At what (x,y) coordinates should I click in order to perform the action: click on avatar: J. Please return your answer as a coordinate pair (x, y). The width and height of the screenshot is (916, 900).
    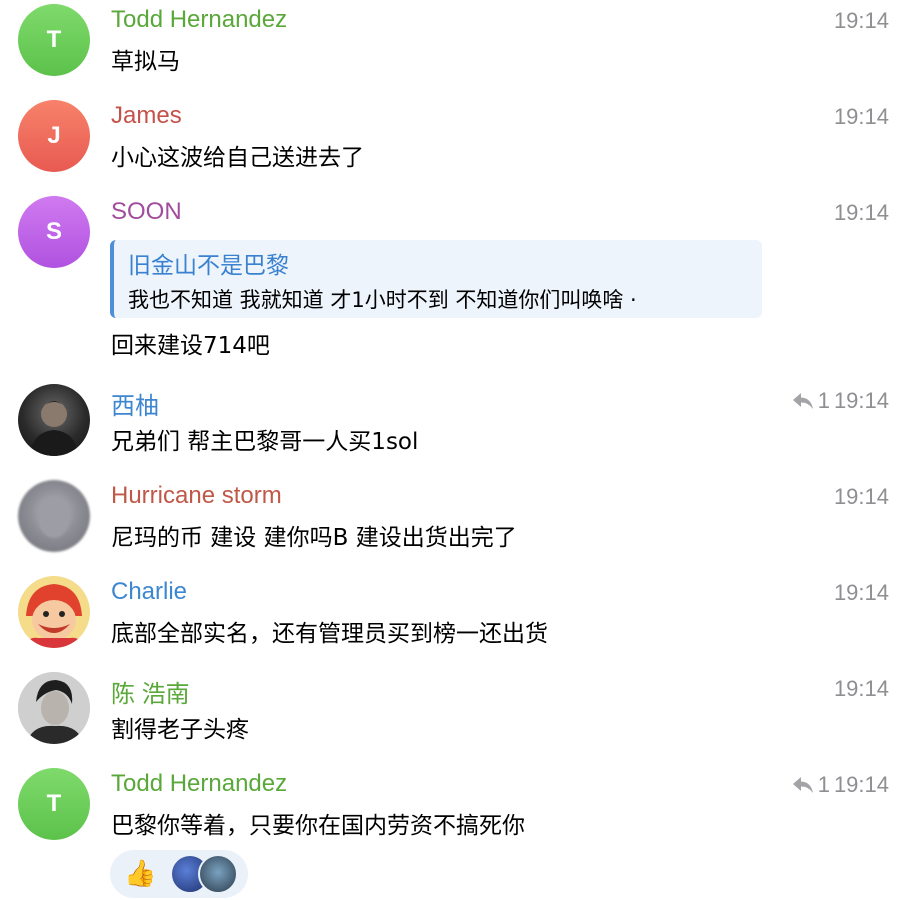
    Looking at the image, I should click on (54, 136).